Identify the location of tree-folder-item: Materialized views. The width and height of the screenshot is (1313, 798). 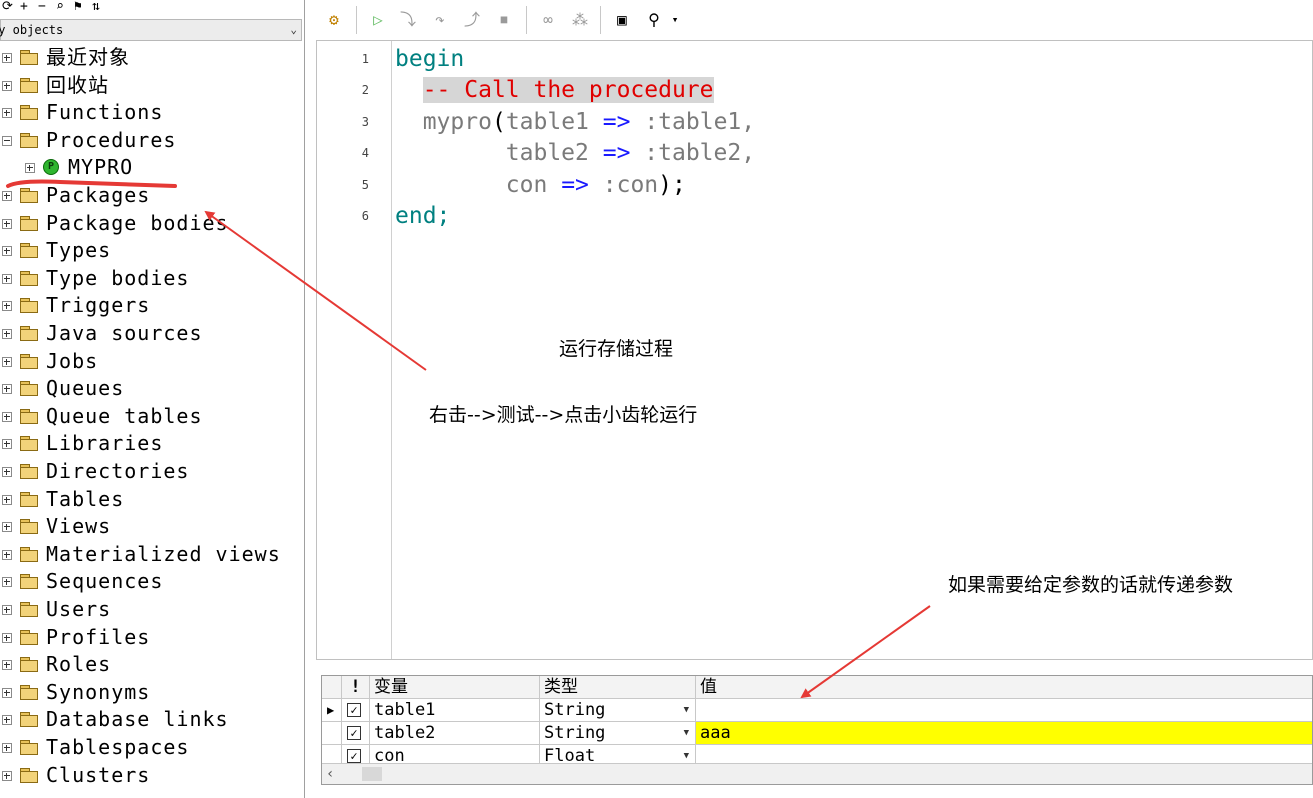
(152, 554).